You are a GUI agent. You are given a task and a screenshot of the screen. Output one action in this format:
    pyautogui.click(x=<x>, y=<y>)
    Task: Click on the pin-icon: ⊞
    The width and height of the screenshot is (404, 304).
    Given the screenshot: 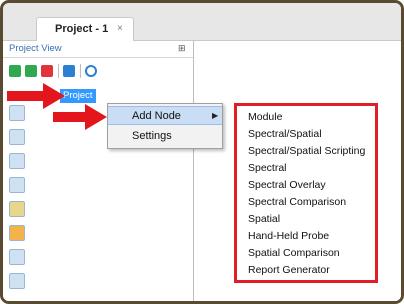 What is the action you would take?
    pyautogui.click(x=182, y=48)
    